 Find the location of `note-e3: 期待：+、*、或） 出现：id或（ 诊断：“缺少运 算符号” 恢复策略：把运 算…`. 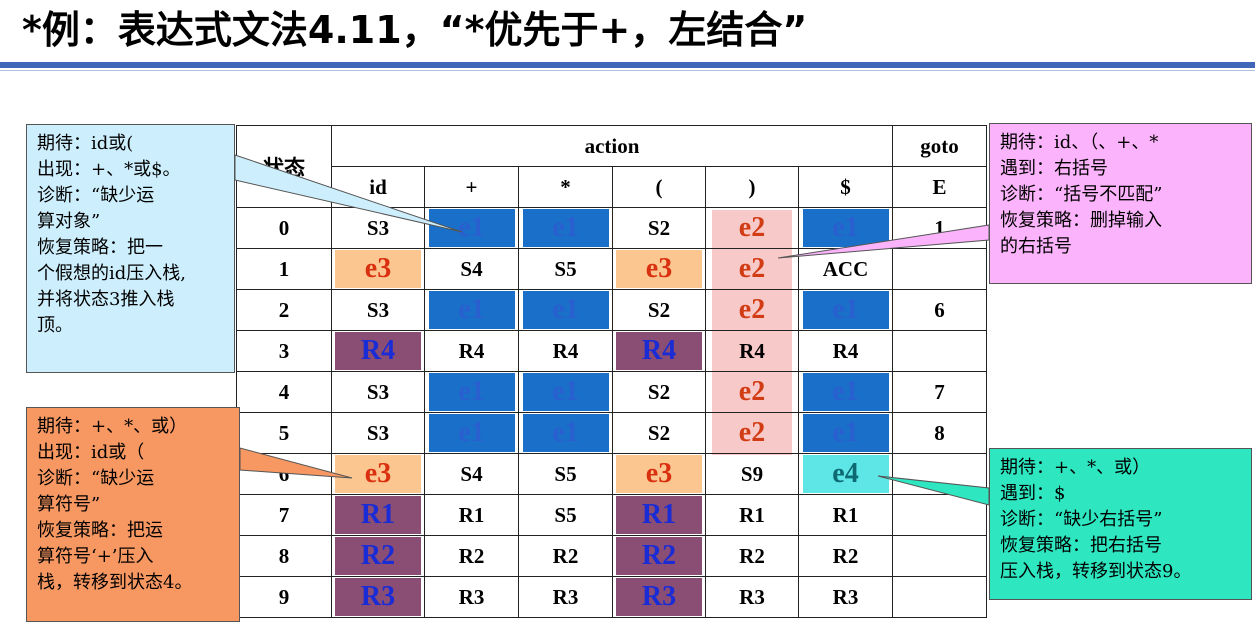

note-e3: 期待：+、*、或） 出现：id或（ 诊断：“缺少运 算符号” 恢复策略：把运 算… is located at coordinates (133, 514).